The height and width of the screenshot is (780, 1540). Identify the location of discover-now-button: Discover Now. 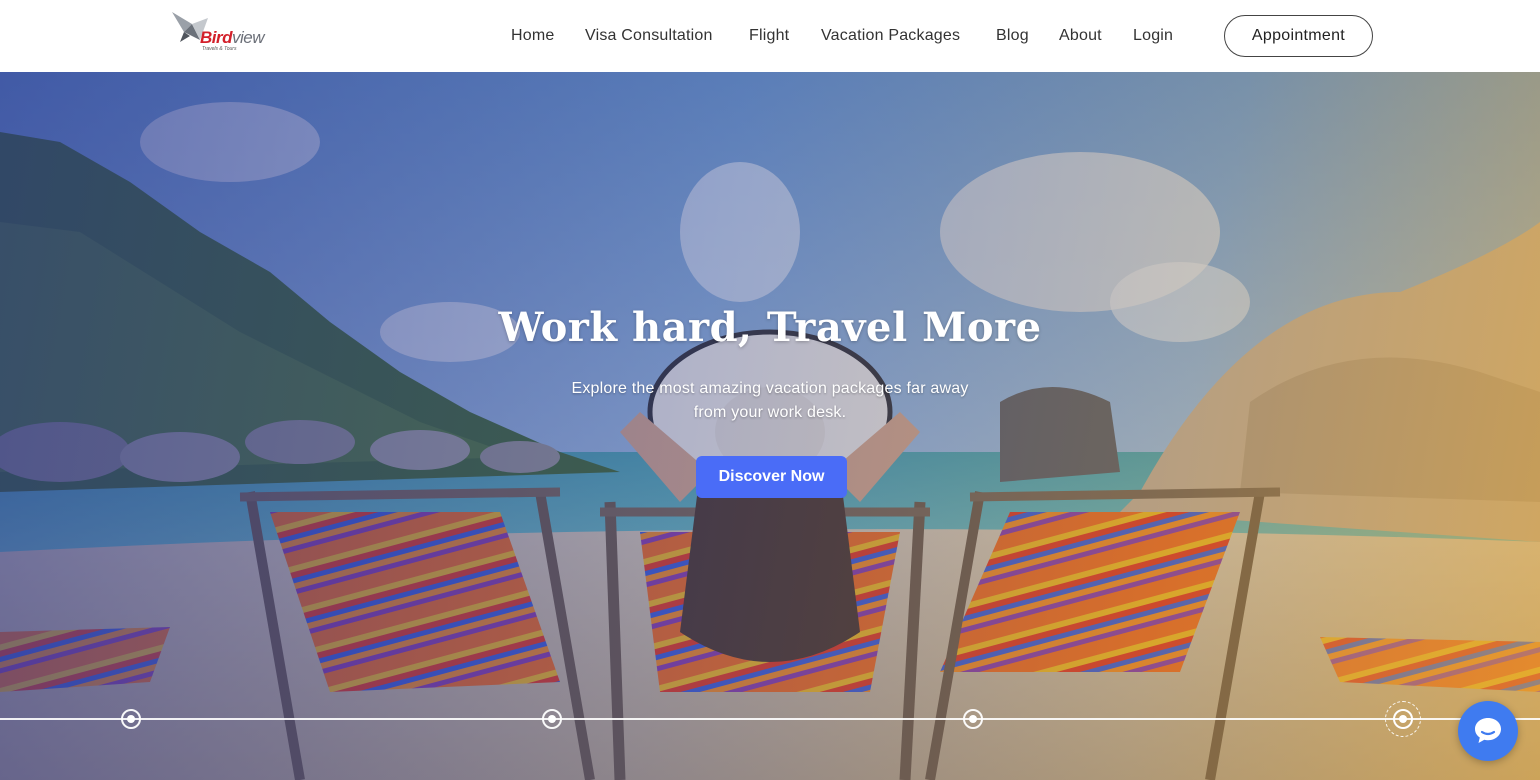
(771, 477).